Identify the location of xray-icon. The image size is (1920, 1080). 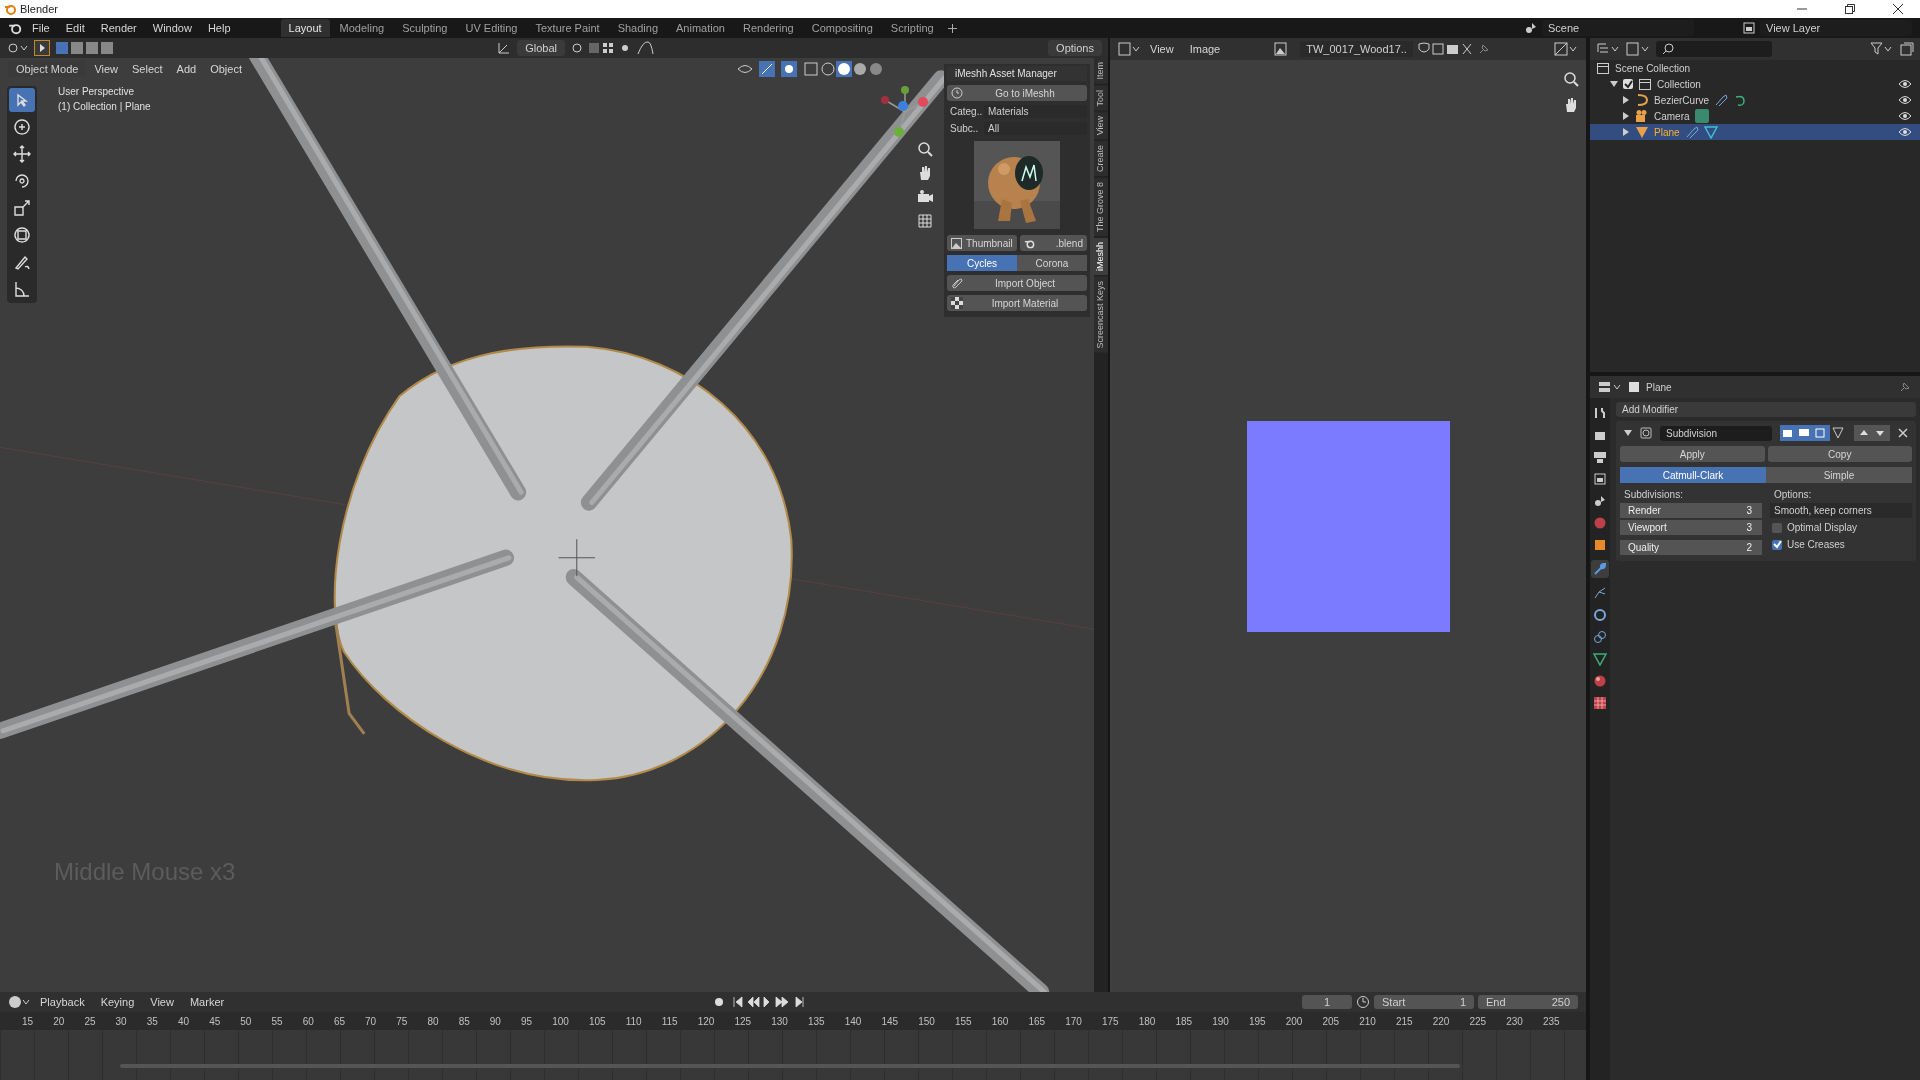
(811, 69).